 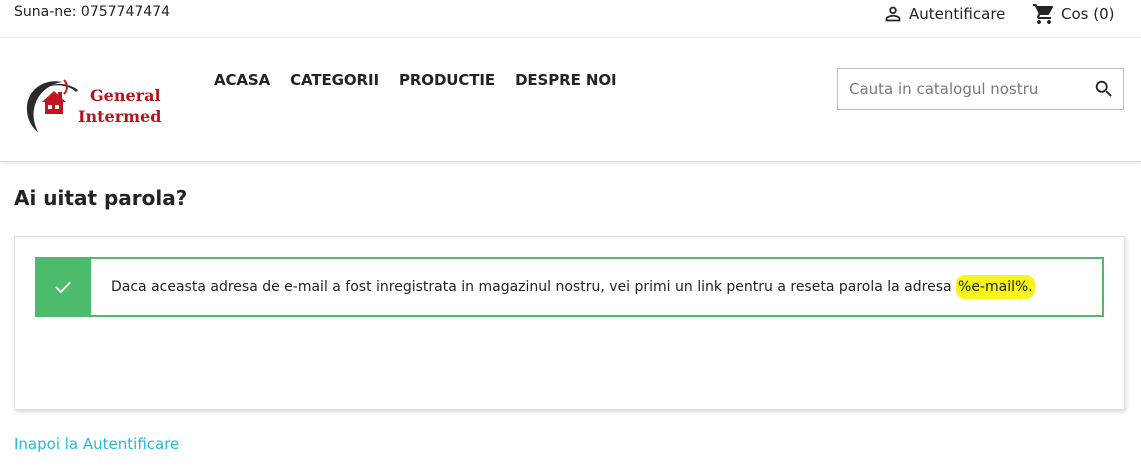 What do you see at coordinates (957, 14) in the screenshot?
I see `login-label: Autentificare` at bounding box center [957, 14].